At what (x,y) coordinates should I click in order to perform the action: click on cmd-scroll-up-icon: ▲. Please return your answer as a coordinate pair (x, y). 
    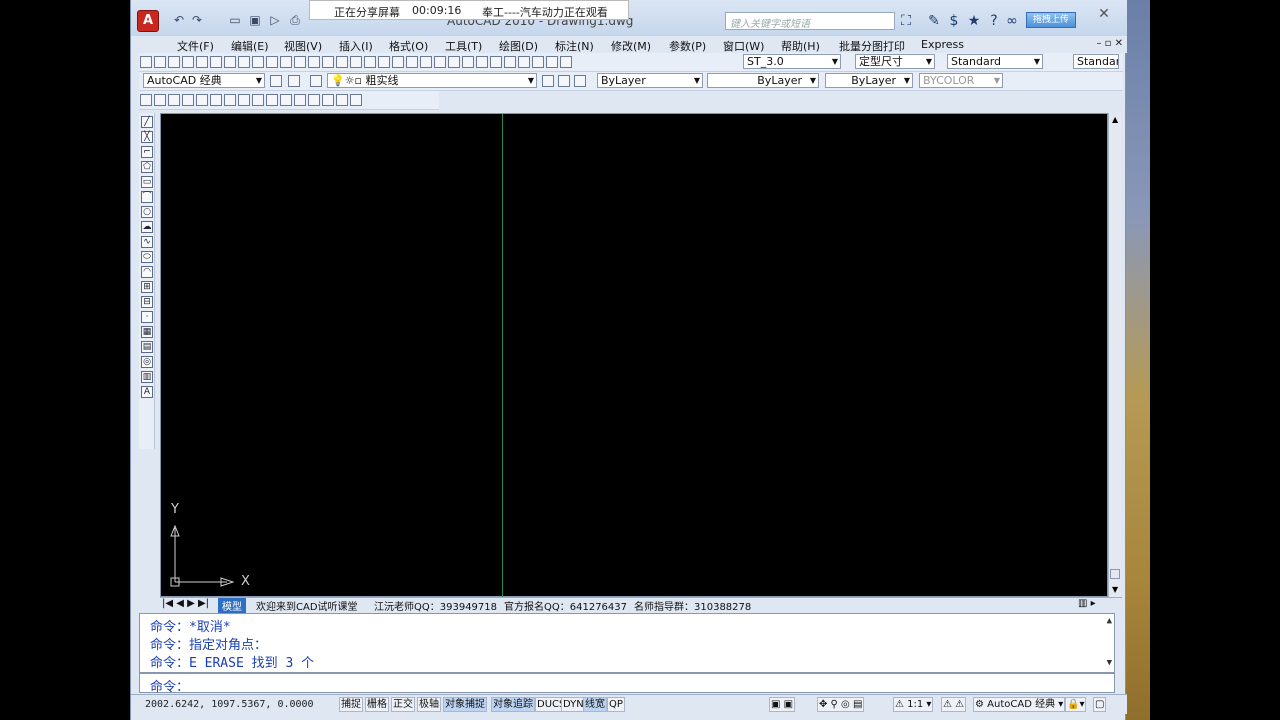
    Looking at the image, I should click on (1109, 621).